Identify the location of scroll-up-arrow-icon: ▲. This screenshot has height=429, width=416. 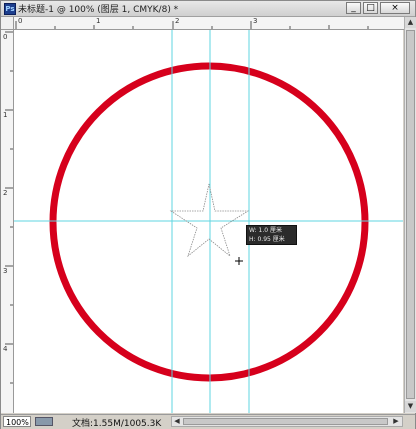
(410, 22).